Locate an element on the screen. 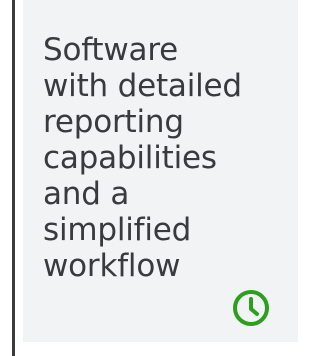 The image size is (320, 356). clock-icon is located at coordinates (251, 308).